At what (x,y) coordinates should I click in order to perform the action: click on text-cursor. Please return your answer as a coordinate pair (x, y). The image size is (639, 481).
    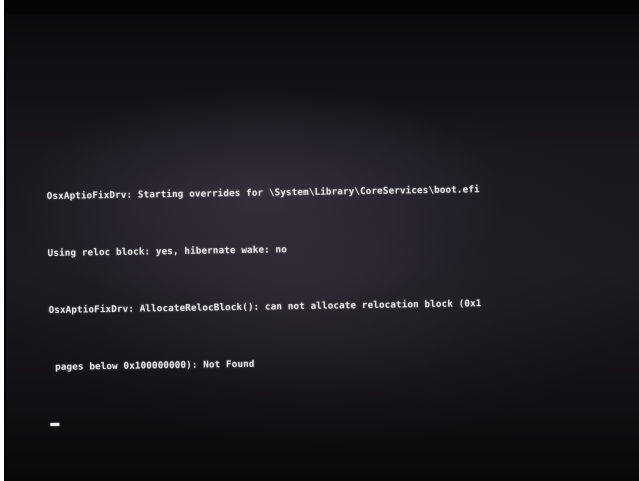
    Looking at the image, I should click on (55, 424).